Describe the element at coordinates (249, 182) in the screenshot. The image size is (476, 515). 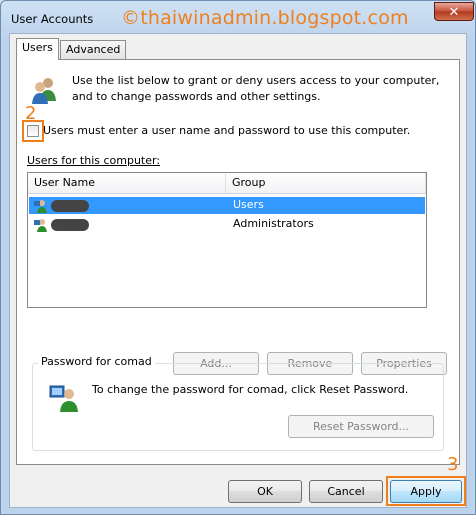
I see `column-group-label: Group` at that location.